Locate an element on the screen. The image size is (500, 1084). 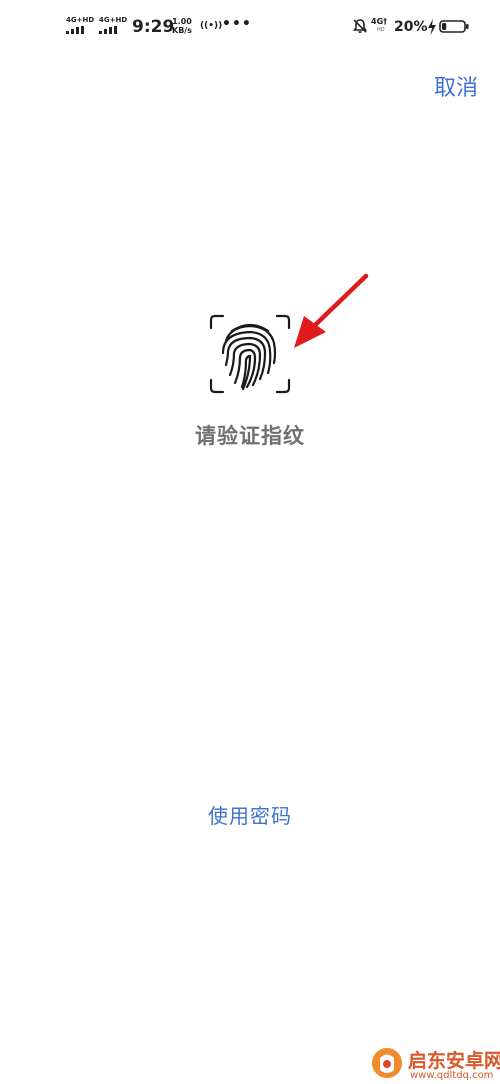
hotspot-icon: ((•)) is located at coordinates (211, 26).